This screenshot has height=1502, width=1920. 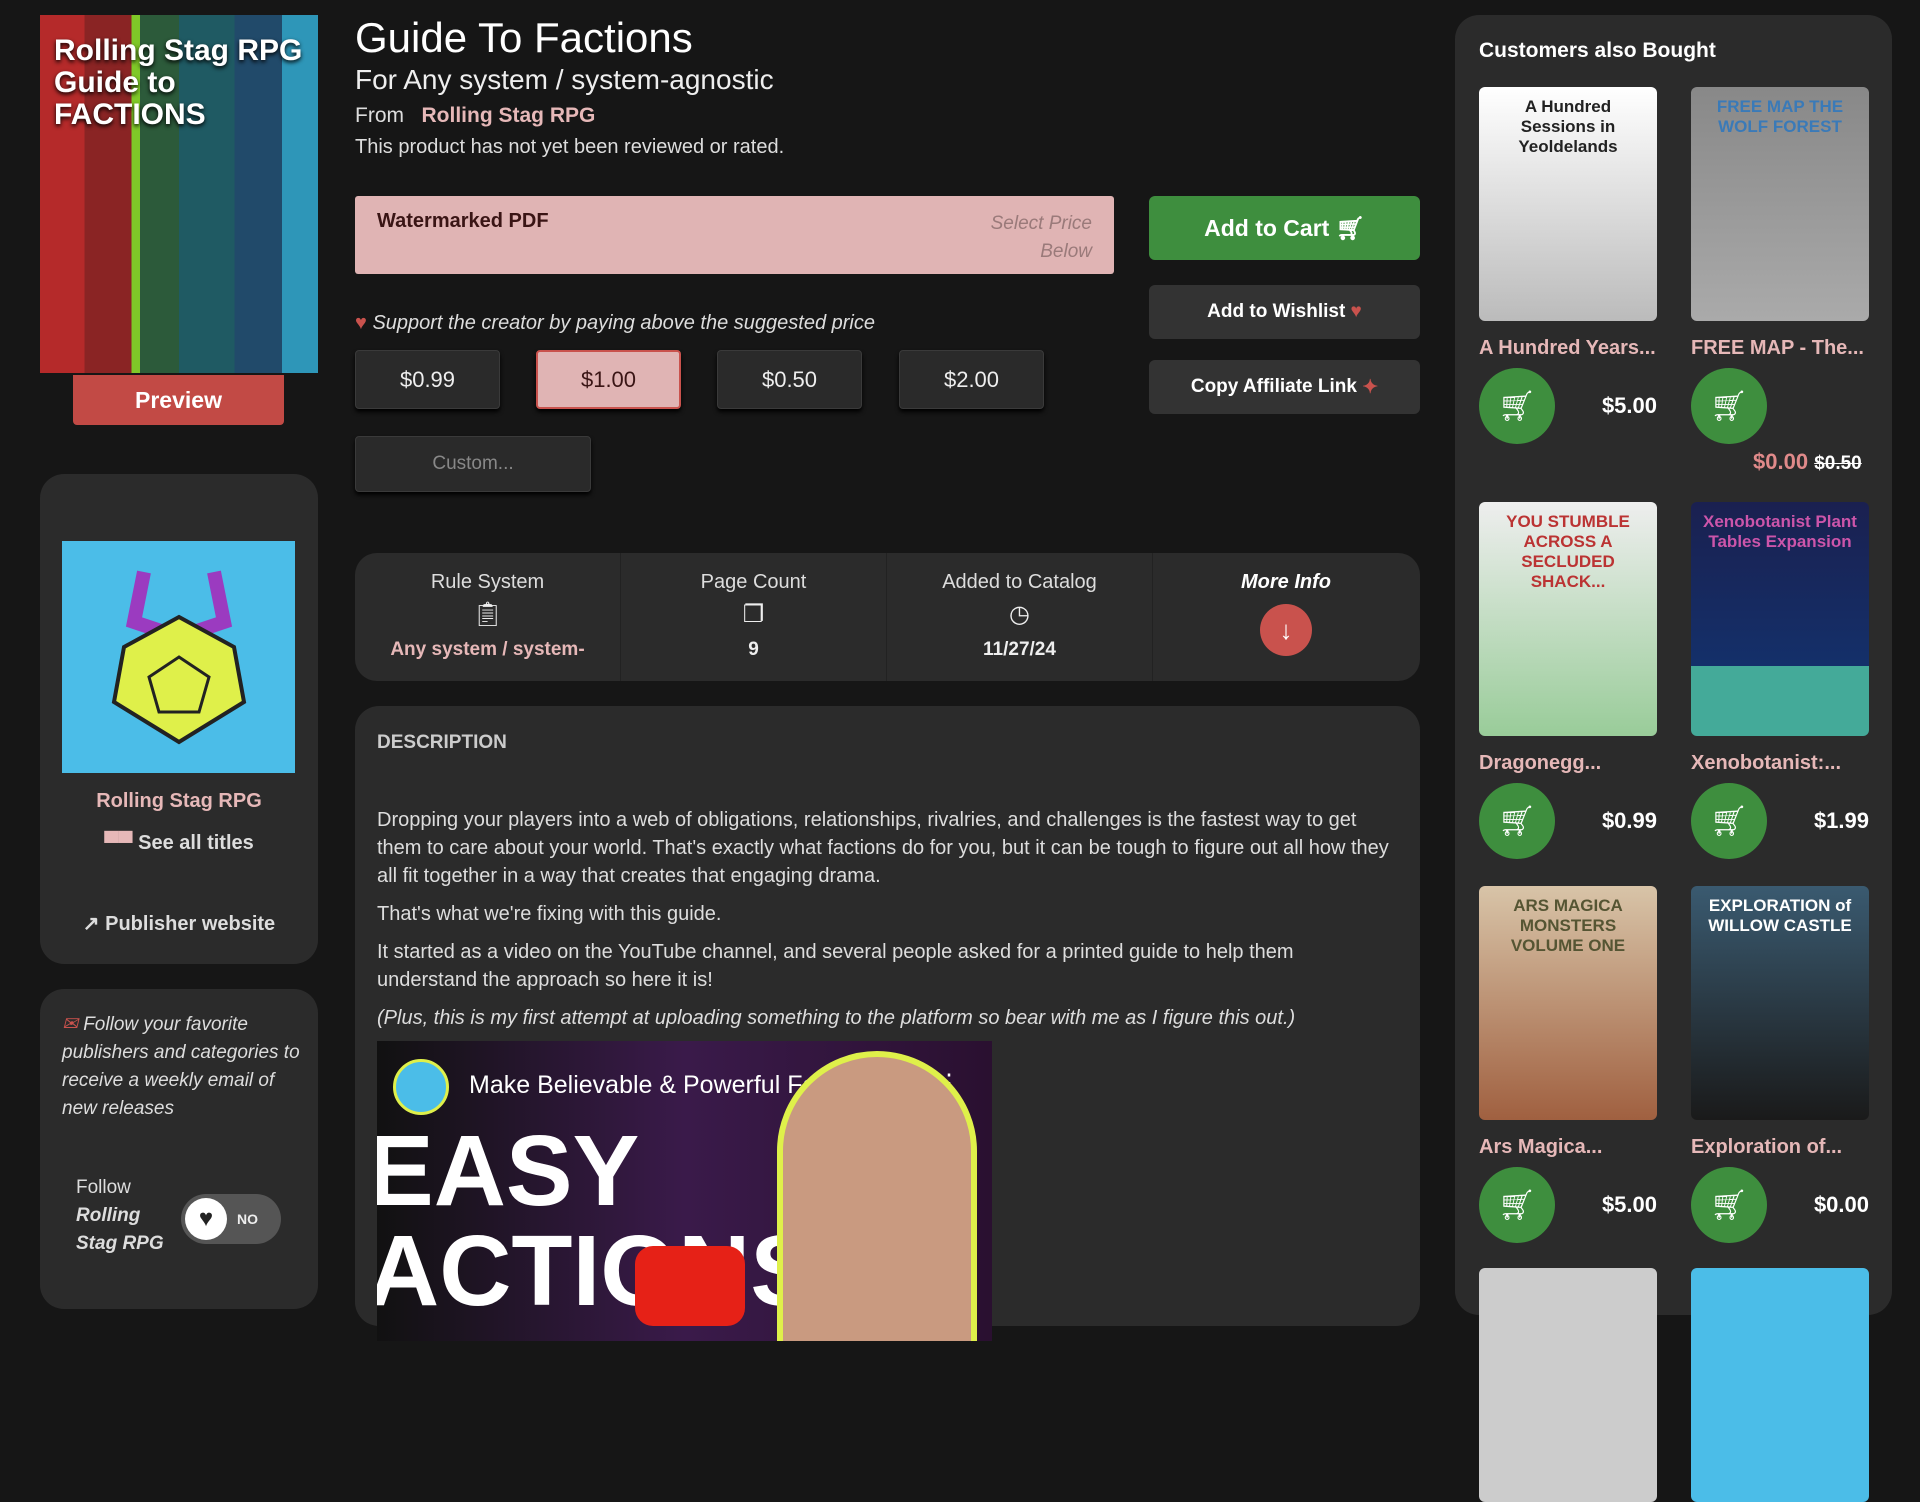 I want to click on preview-label: Preview, so click(x=178, y=399).